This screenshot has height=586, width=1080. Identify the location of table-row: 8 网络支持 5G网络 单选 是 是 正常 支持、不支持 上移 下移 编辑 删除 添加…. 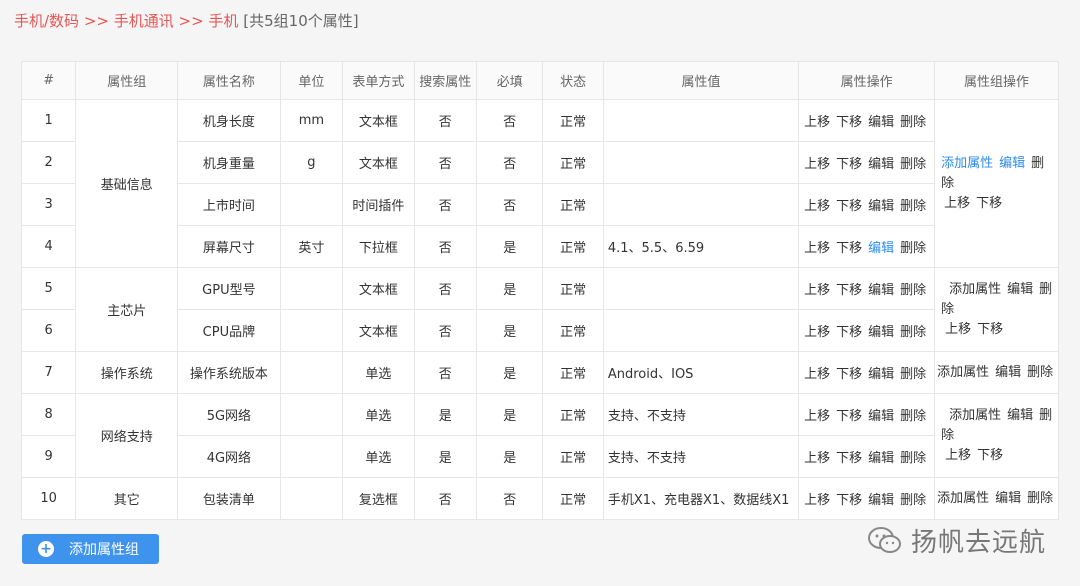
(539, 435).